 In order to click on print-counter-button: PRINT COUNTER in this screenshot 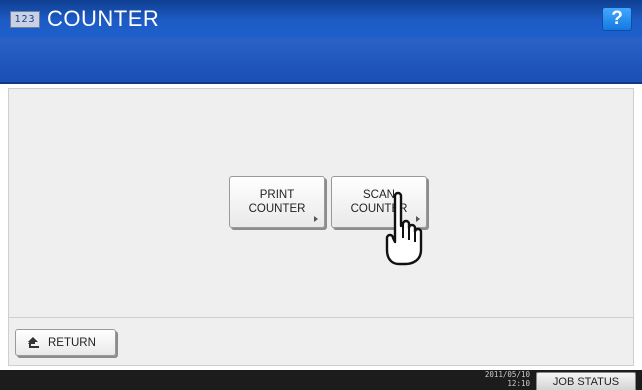, I will do `click(277, 202)`.